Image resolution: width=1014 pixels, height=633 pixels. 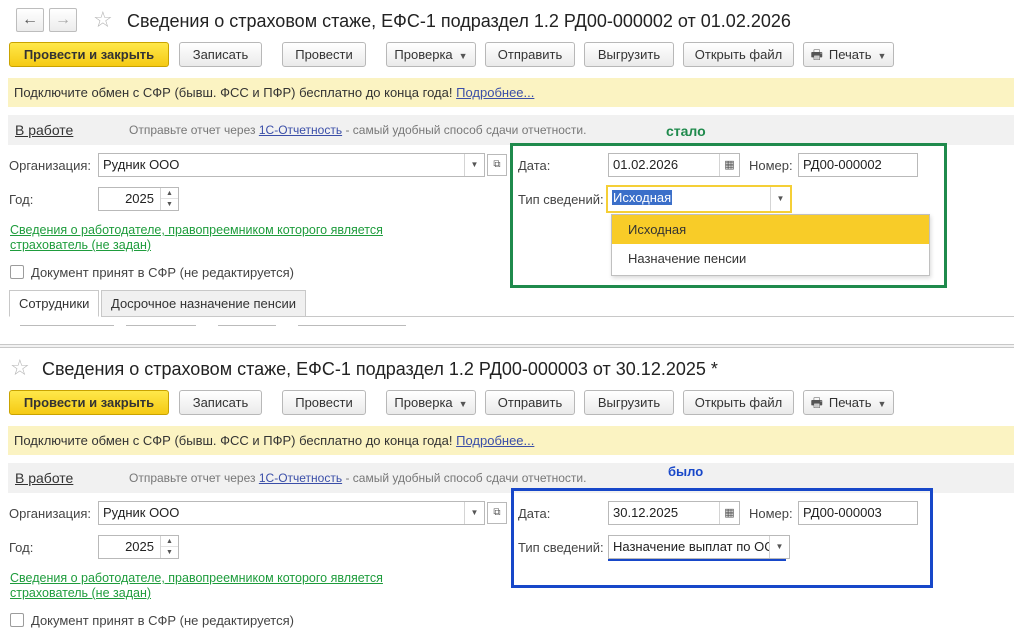 What do you see at coordinates (722, 538) in the screenshot?
I see `annotation-box-before` at bounding box center [722, 538].